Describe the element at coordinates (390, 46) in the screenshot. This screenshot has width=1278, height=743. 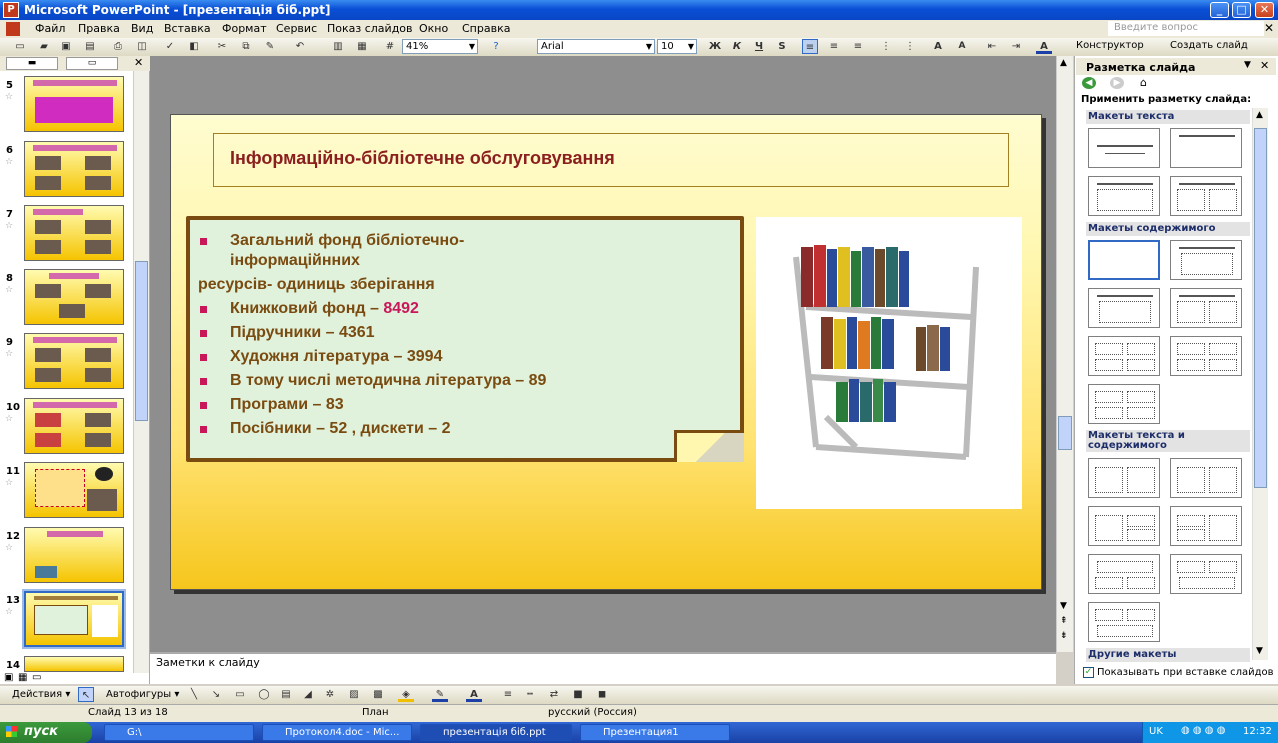
I see `grid-icon: #` at that location.